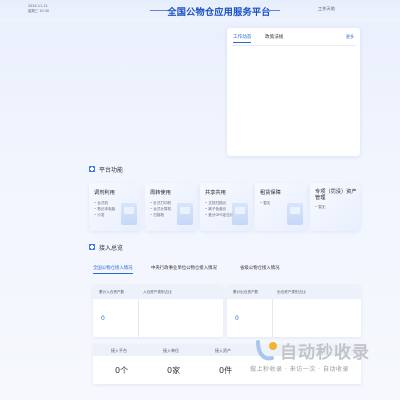  I want to click on card-lease: 租赁保障 暂无, so click(281, 207).